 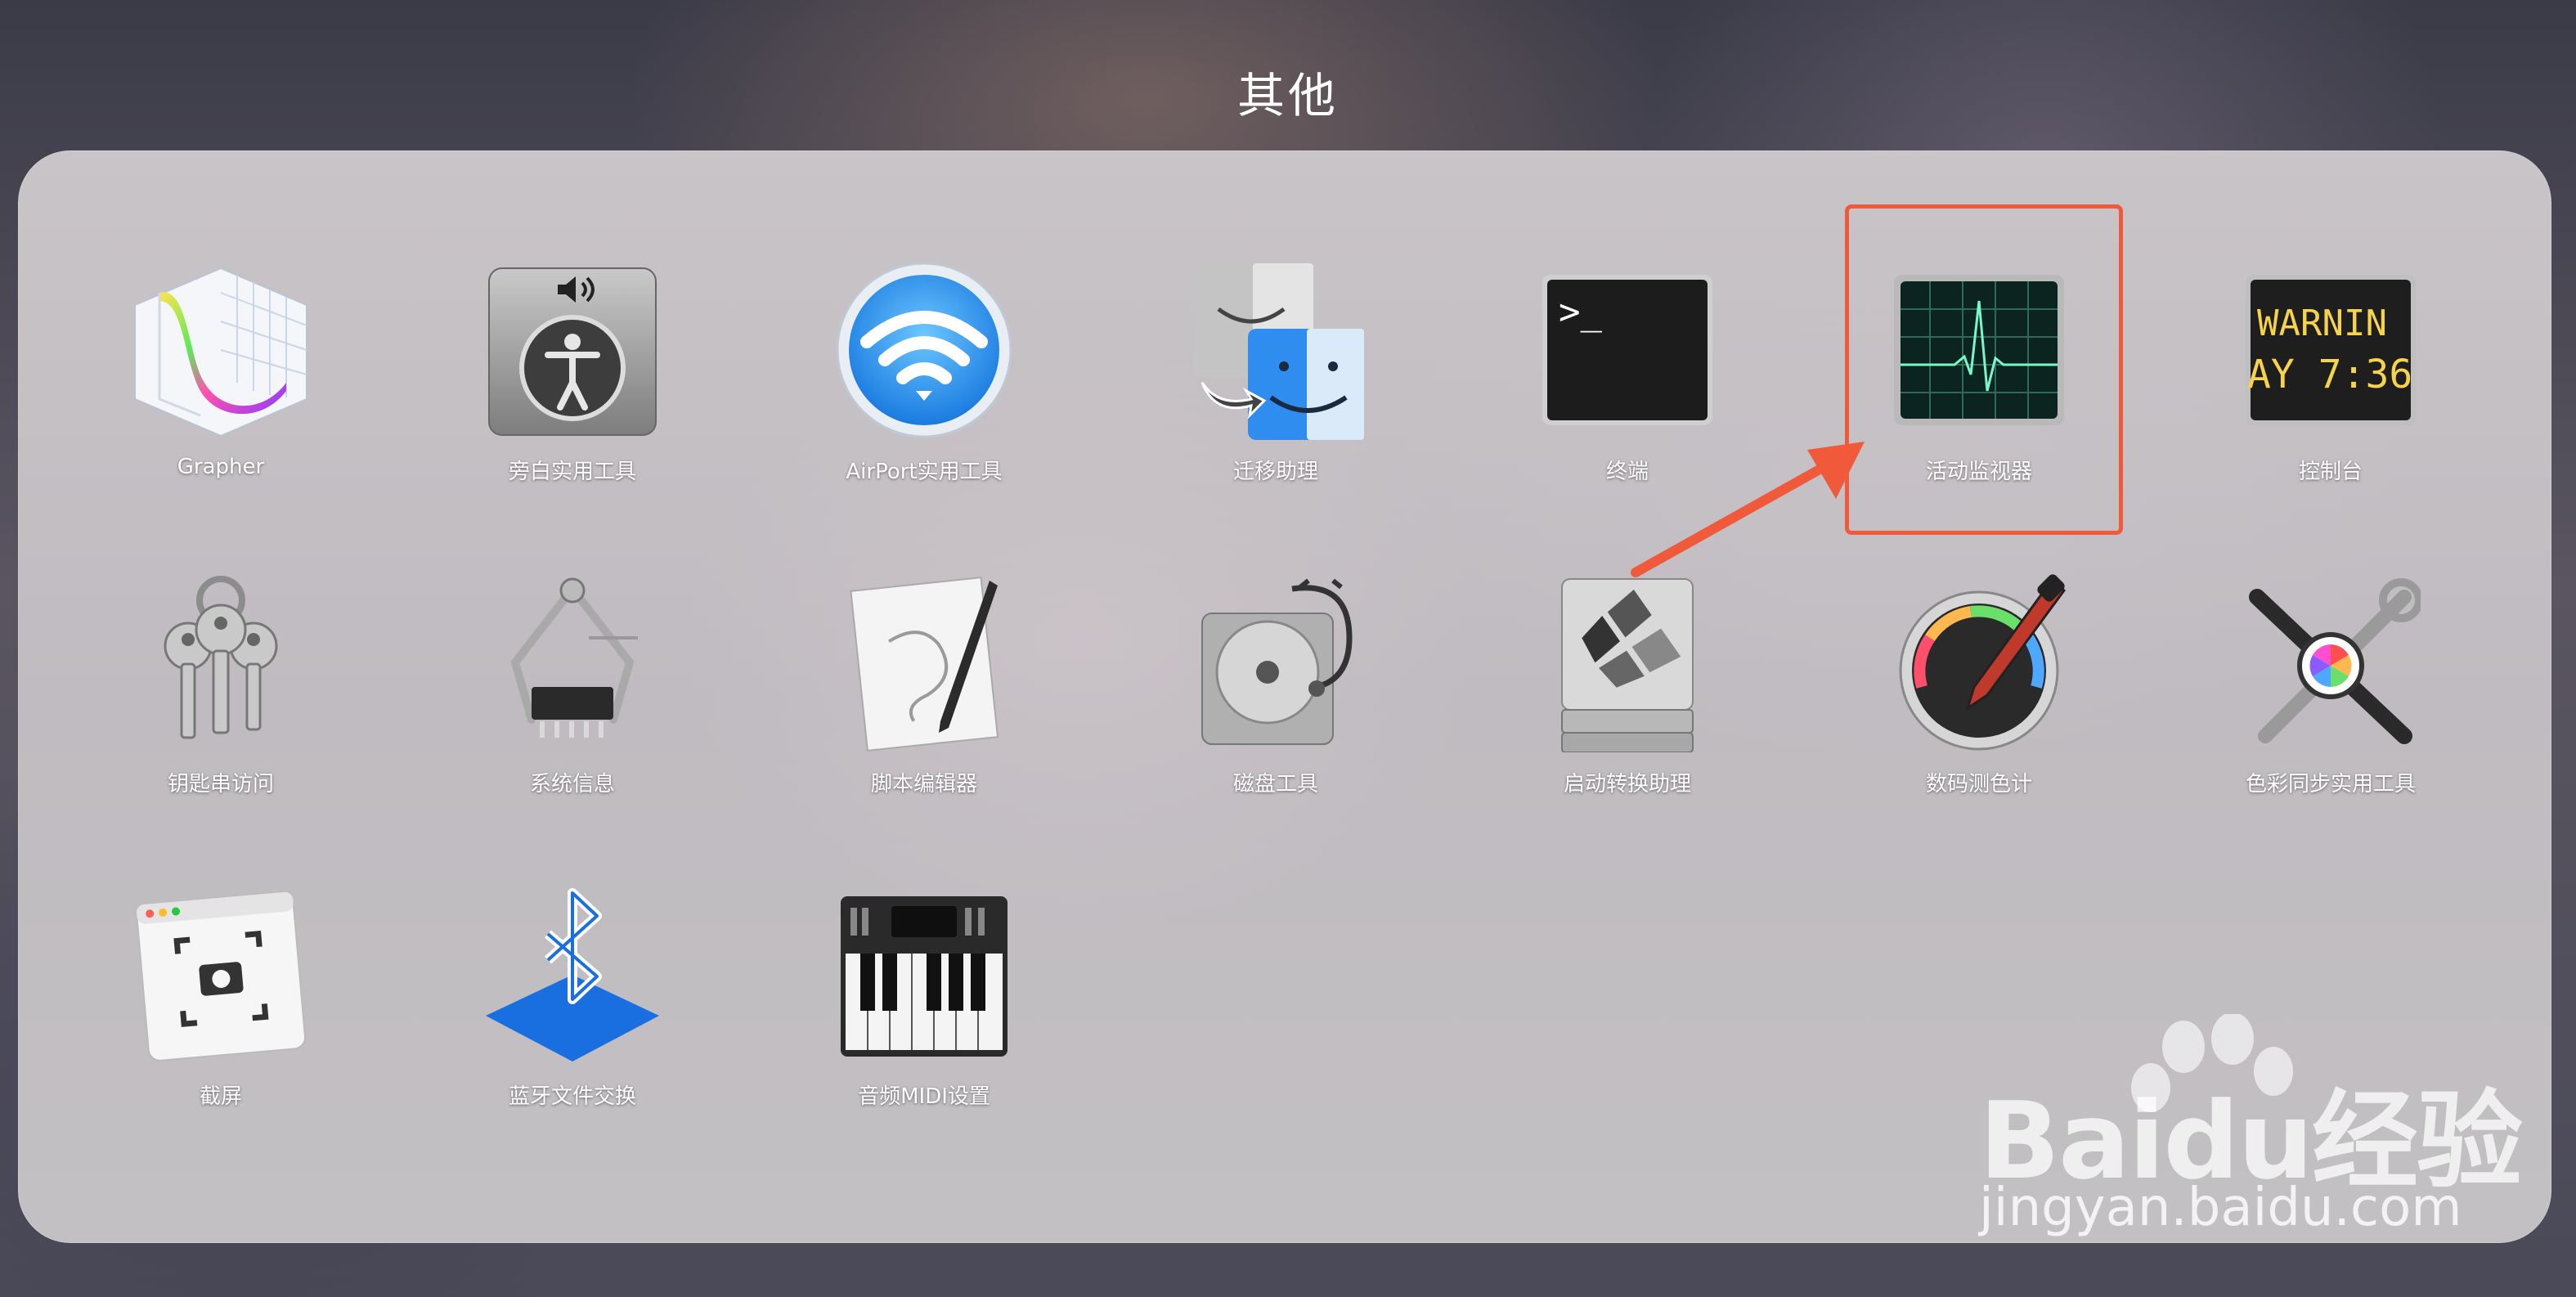 I want to click on app-label: 钥匙串访问, so click(x=221, y=784).